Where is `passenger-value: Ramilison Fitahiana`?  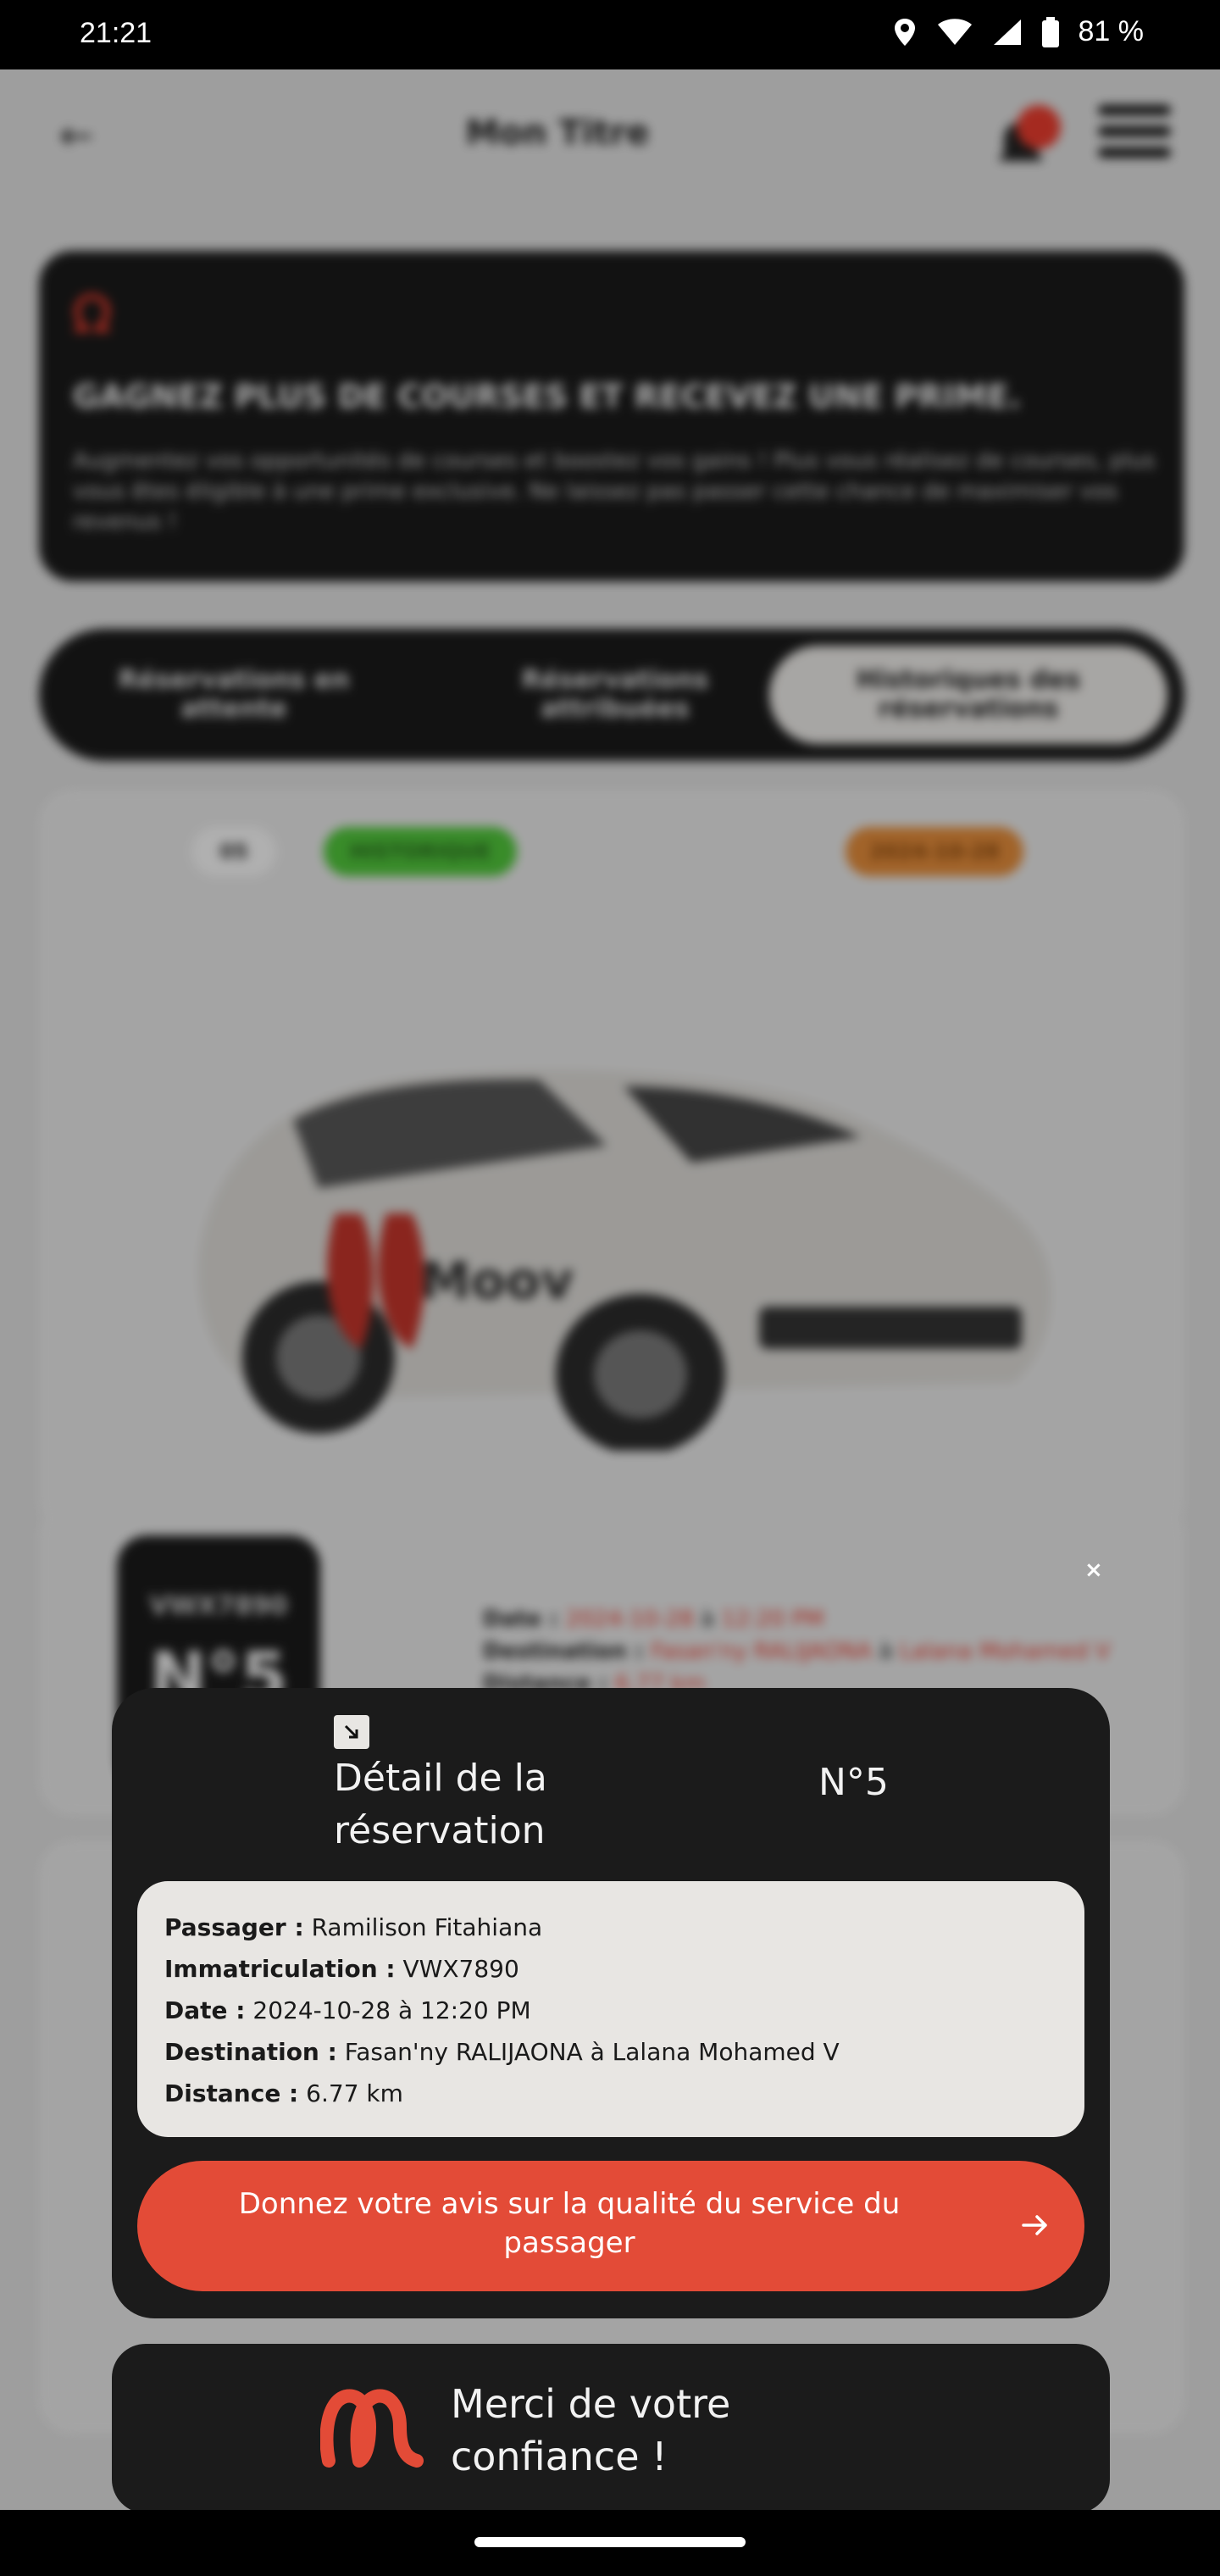 passenger-value: Ramilison Fitahiana is located at coordinates (427, 1927).